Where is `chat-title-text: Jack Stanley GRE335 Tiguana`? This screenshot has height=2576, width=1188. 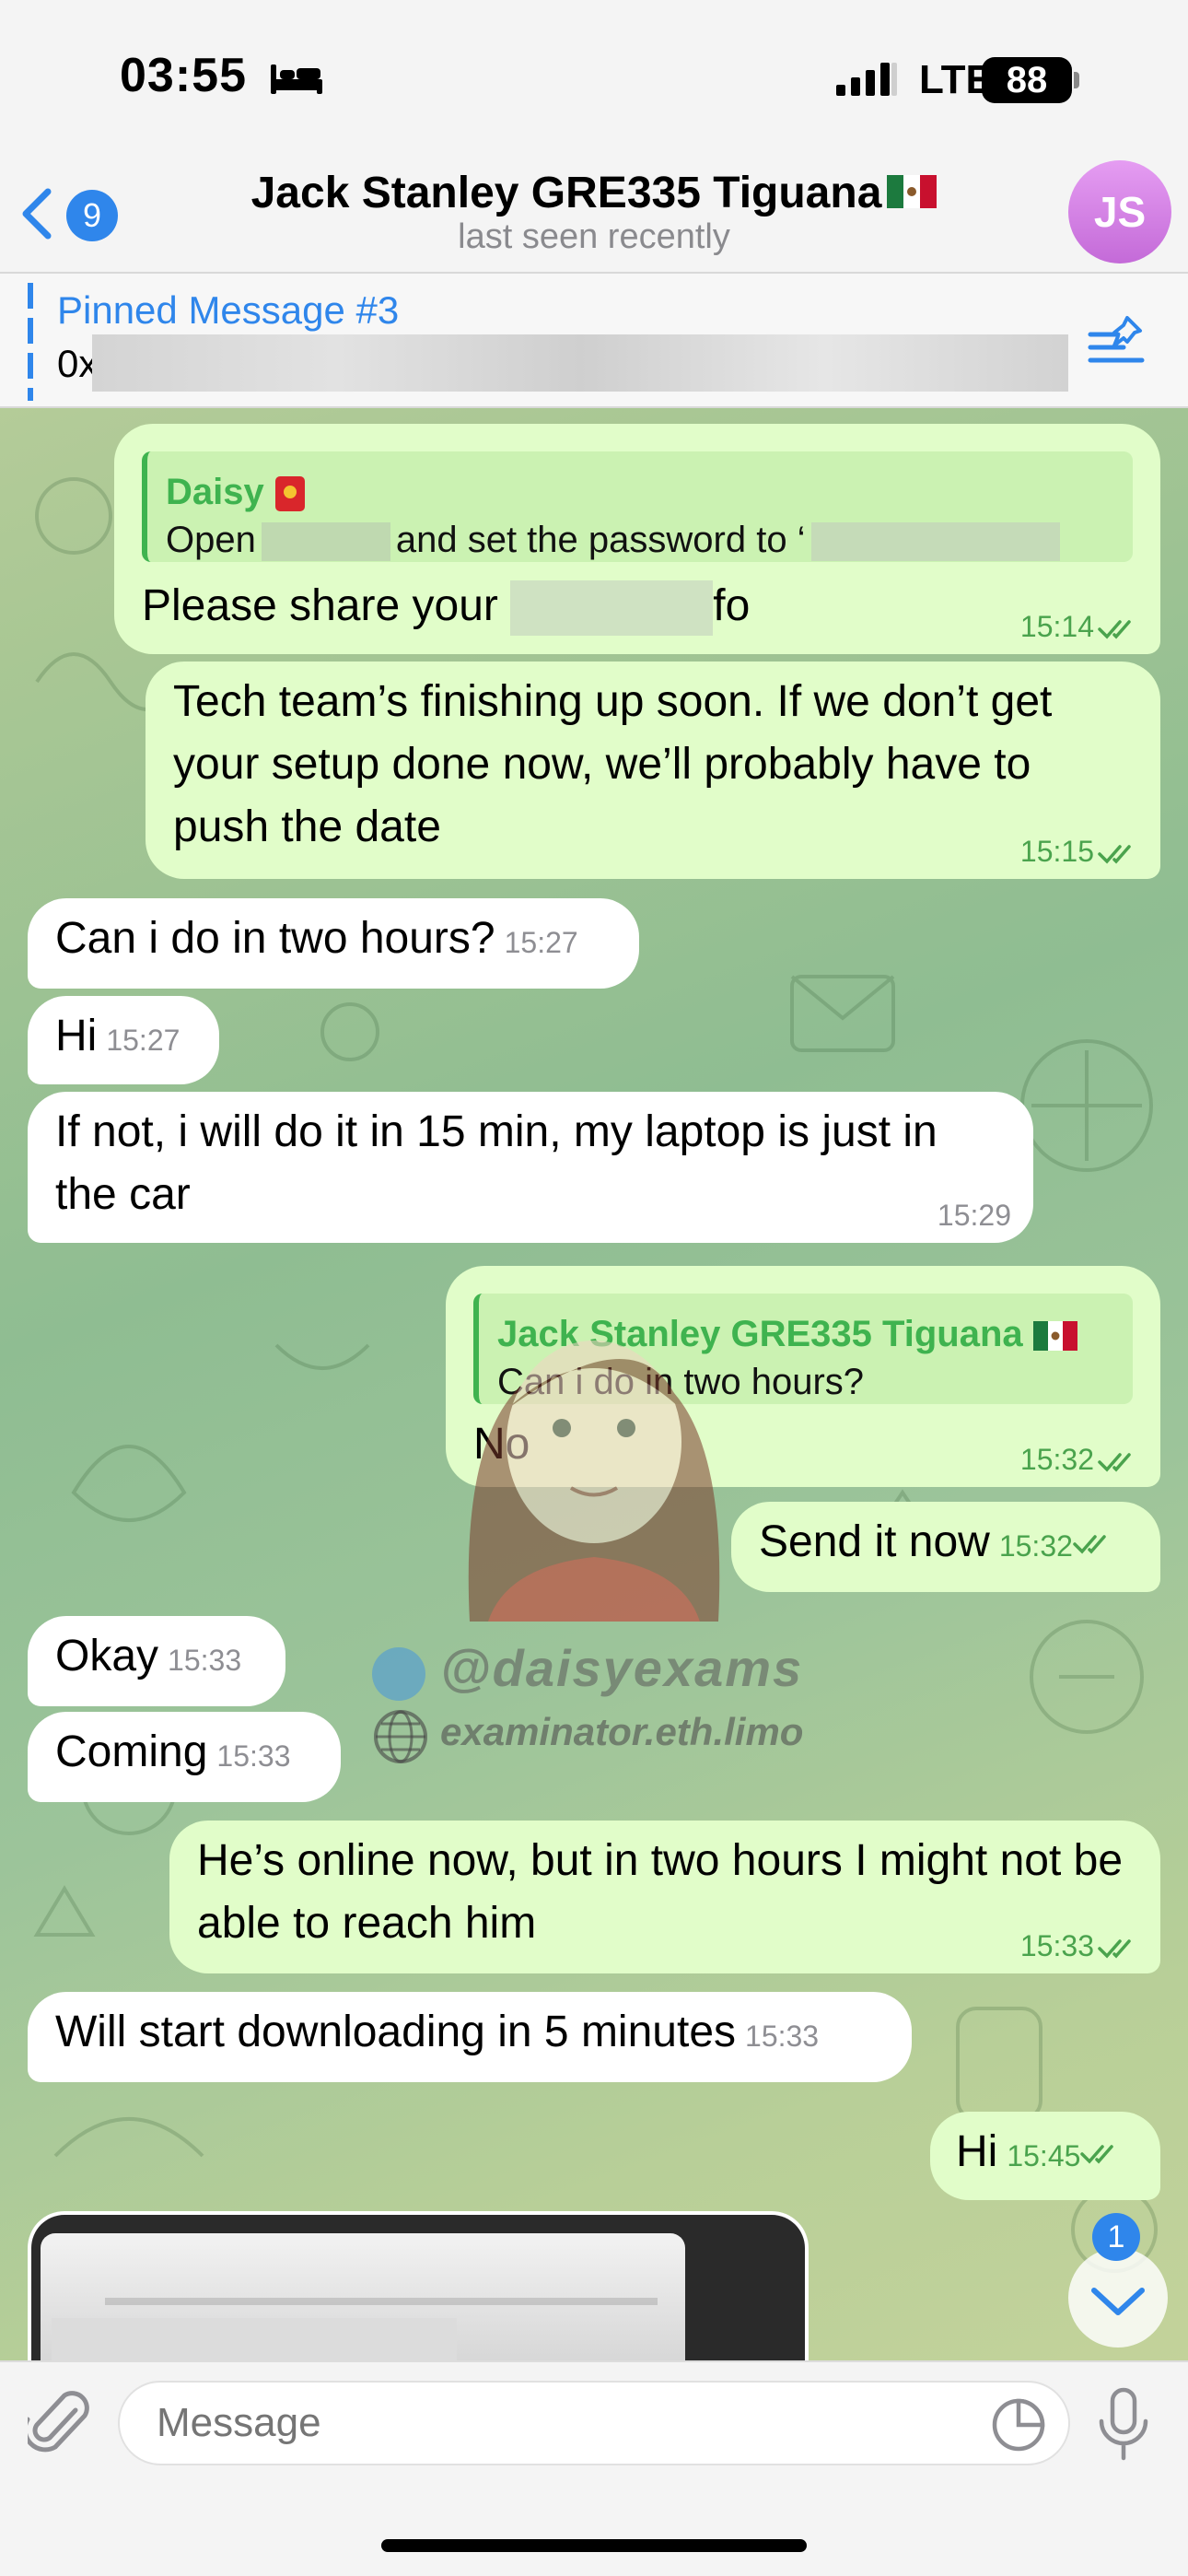
chat-title-text: Jack Stanley GRE335 Tiguana is located at coordinates (566, 193).